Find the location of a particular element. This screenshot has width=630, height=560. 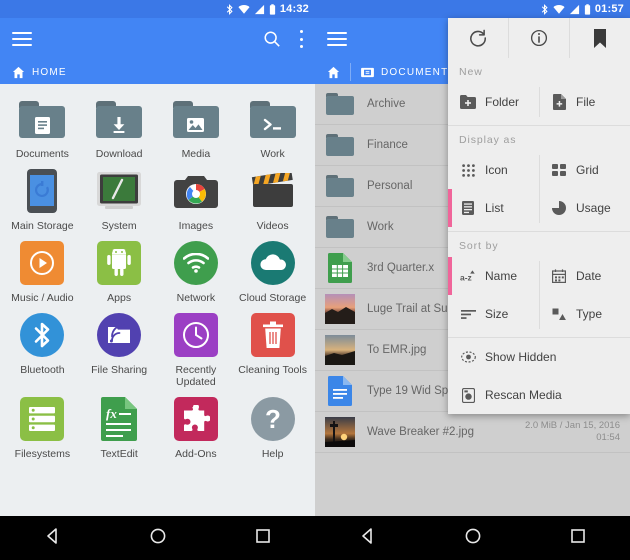

menu-section-title-sort-by: Sort by is located at coordinates (479, 246).